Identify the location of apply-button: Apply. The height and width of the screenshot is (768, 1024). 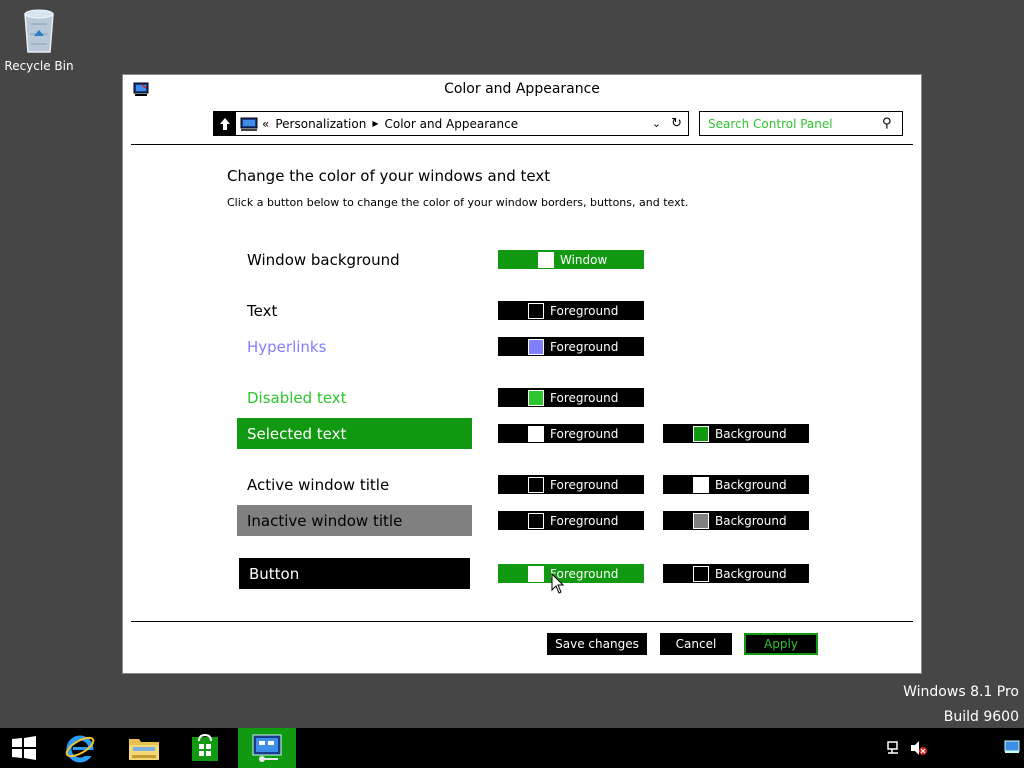
(781, 644).